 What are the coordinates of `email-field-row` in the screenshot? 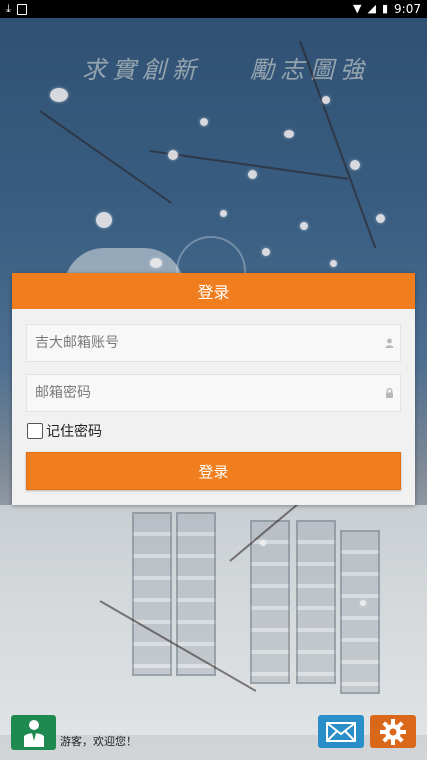 It's located at (213, 343).